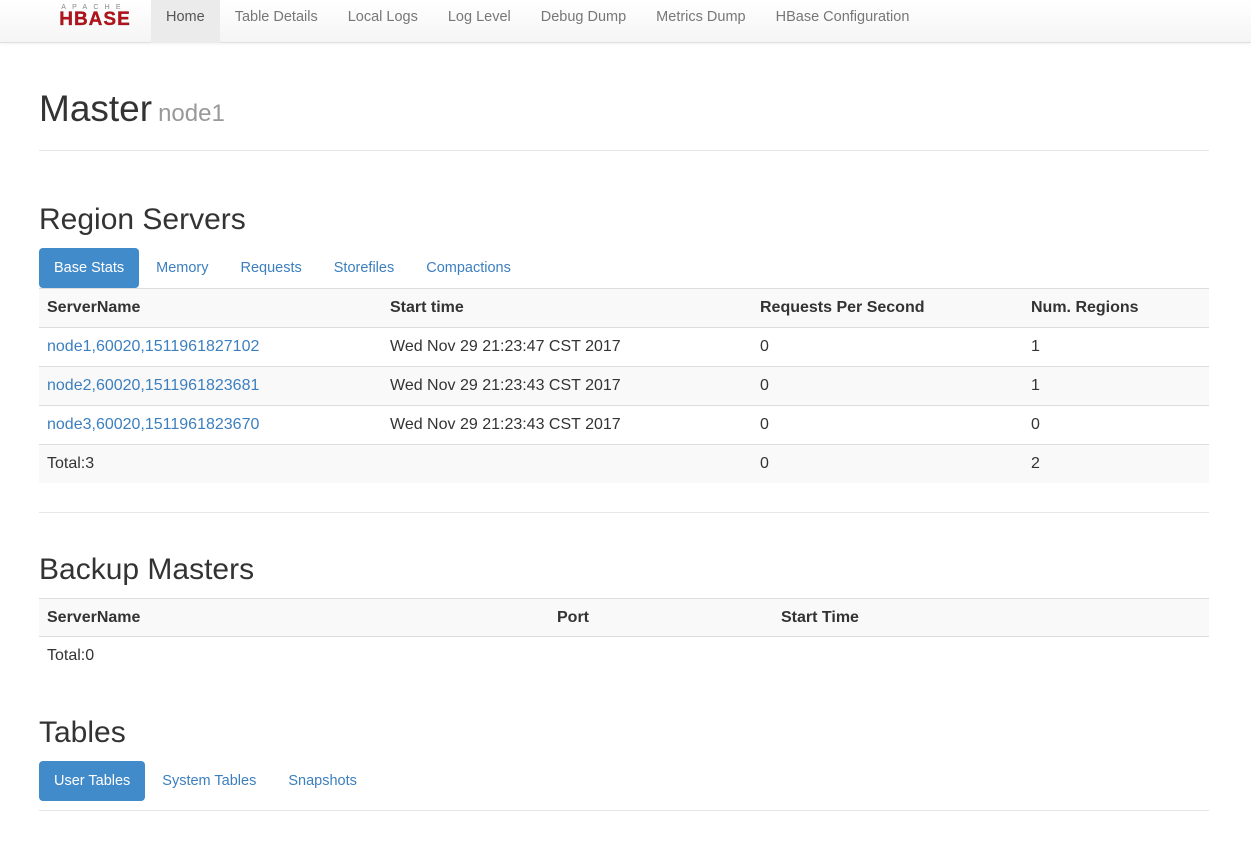  I want to click on tables-divider, so click(624, 810).